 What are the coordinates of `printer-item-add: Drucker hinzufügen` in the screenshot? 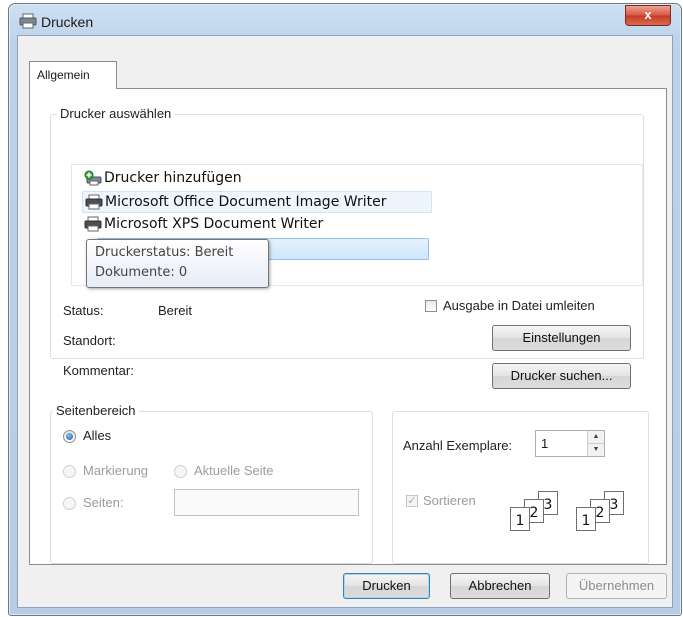 It's located at (162, 178).